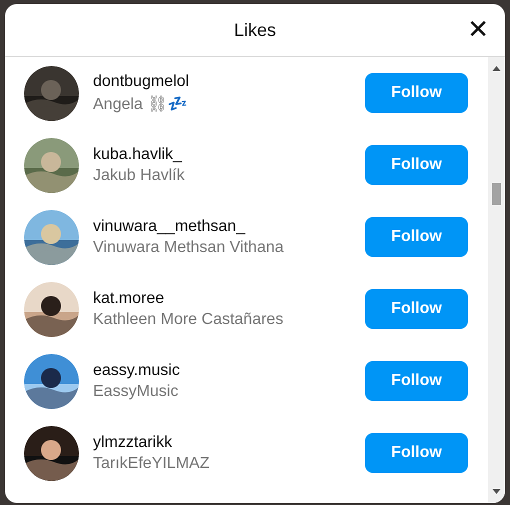  What do you see at coordinates (255, 30) in the screenshot?
I see `dialog-title: Likes` at bounding box center [255, 30].